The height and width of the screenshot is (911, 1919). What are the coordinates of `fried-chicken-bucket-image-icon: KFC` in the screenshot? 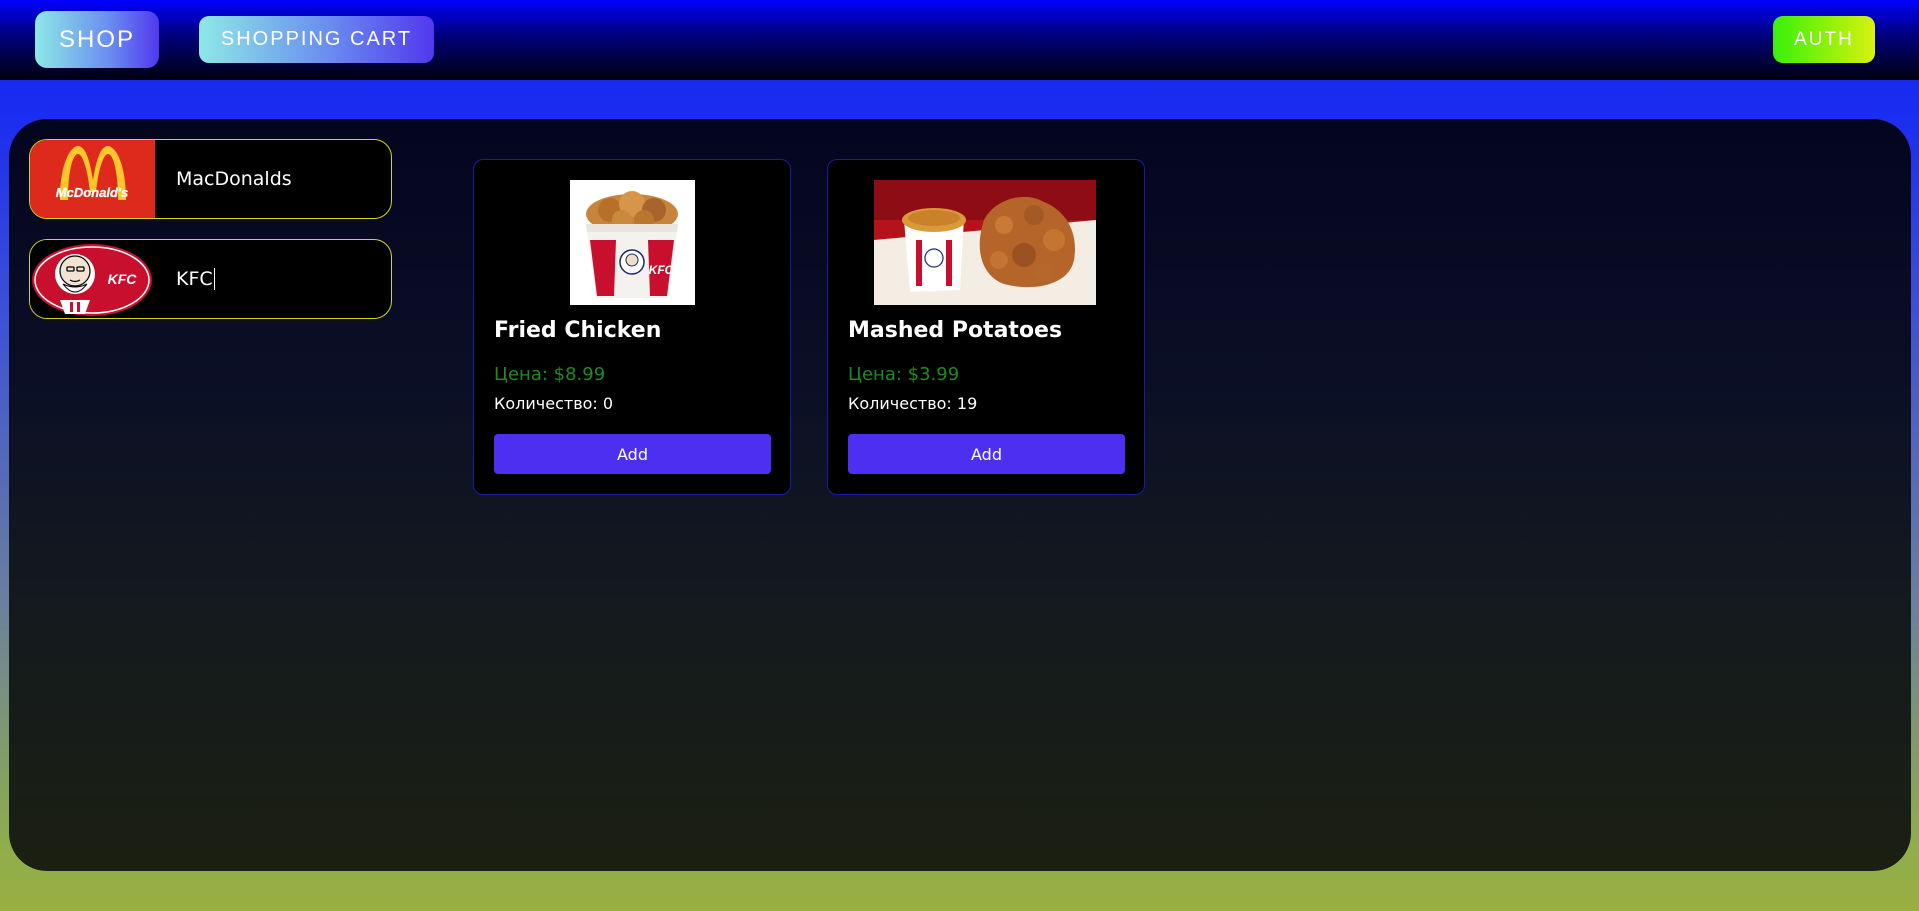 It's located at (632, 242).